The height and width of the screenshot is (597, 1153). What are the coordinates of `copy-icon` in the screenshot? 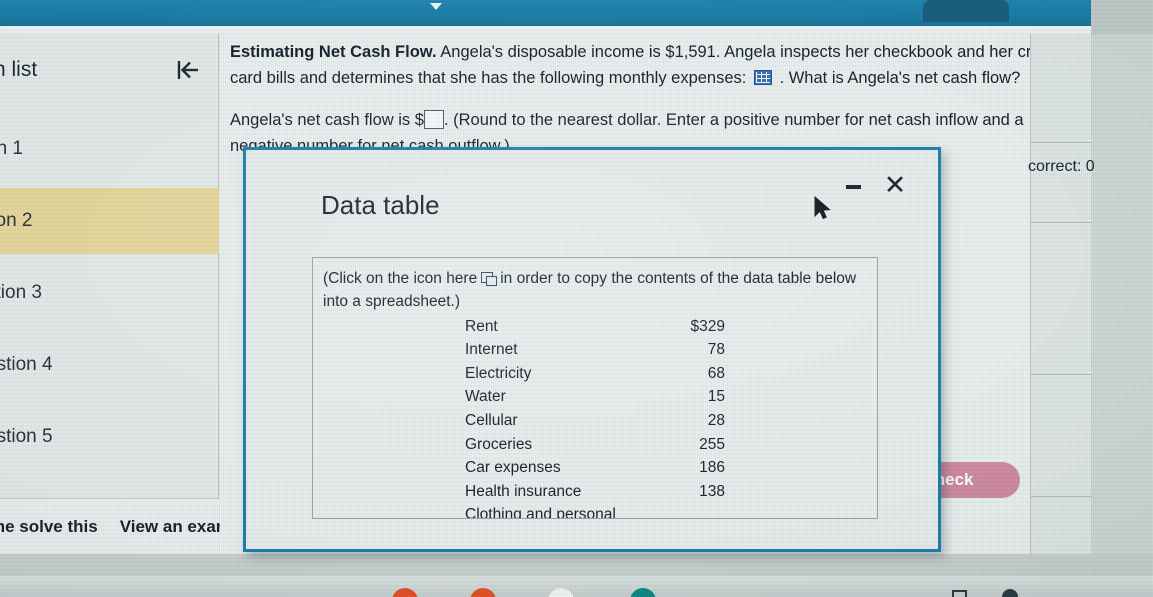 It's located at (489, 279).